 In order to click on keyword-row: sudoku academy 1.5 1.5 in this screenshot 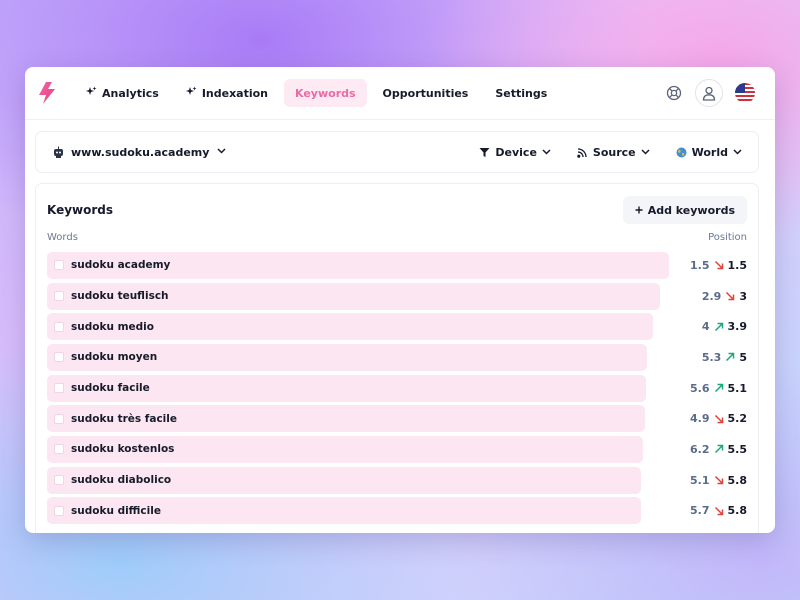, I will do `click(397, 265)`.